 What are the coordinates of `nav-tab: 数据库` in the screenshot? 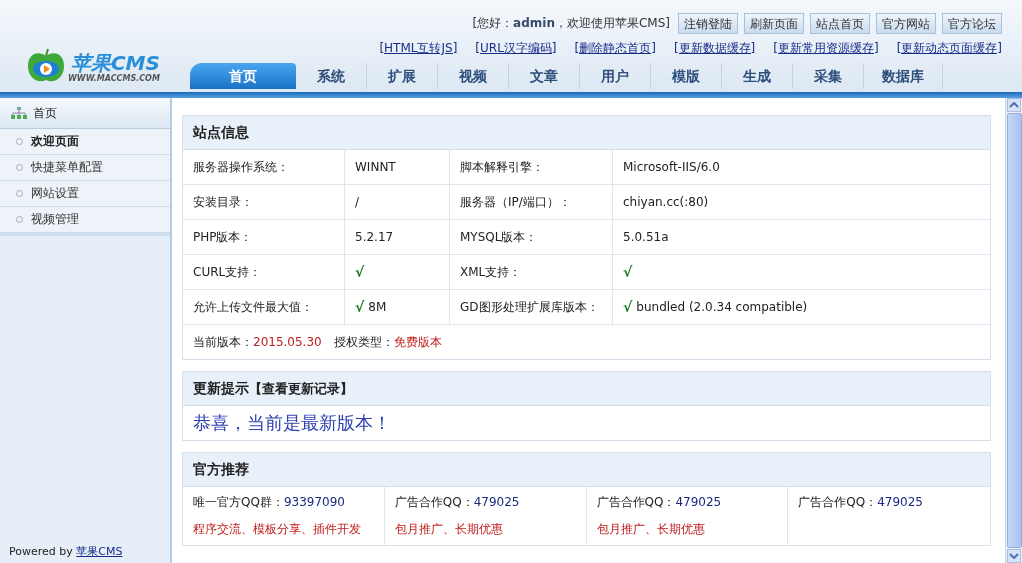 It's located at (903, 76).